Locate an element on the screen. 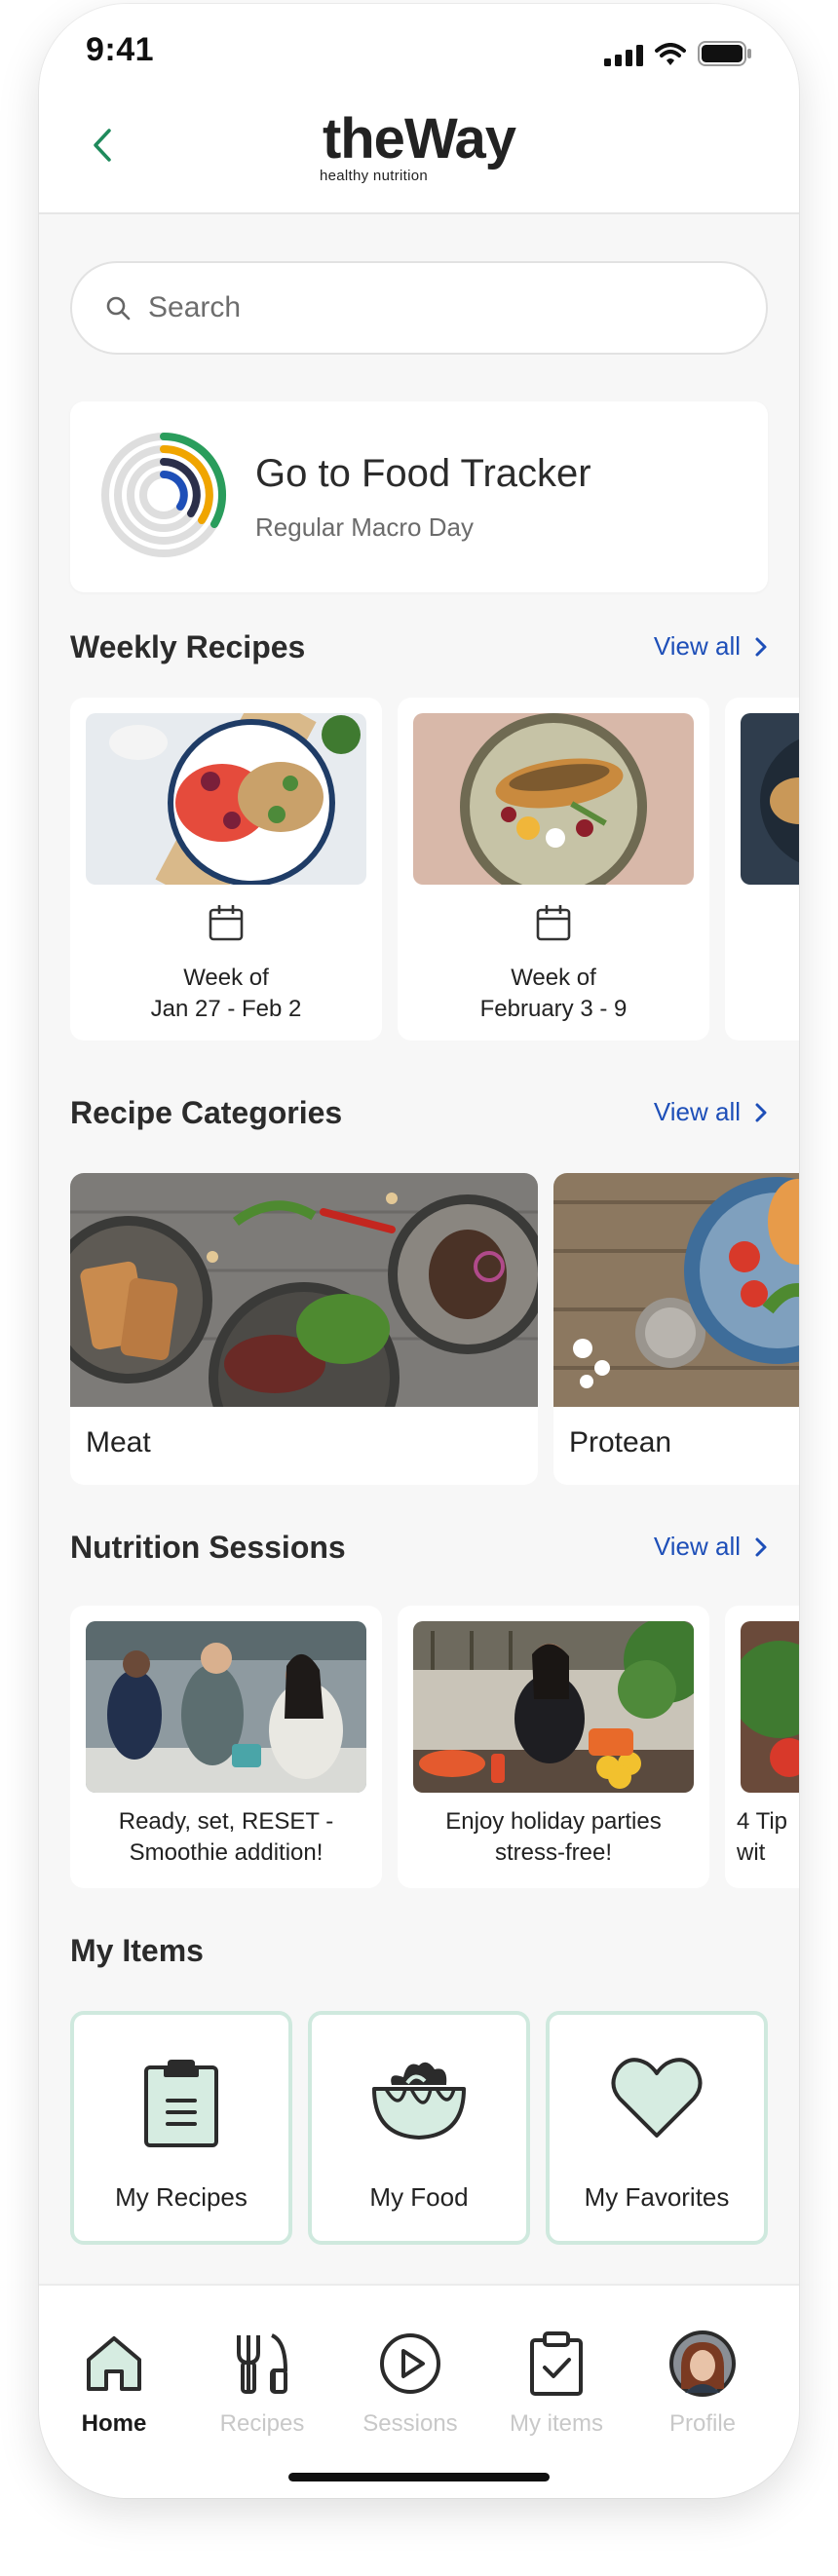 The image size is (838, 2576). search-input is located at coordinates (421, 307).